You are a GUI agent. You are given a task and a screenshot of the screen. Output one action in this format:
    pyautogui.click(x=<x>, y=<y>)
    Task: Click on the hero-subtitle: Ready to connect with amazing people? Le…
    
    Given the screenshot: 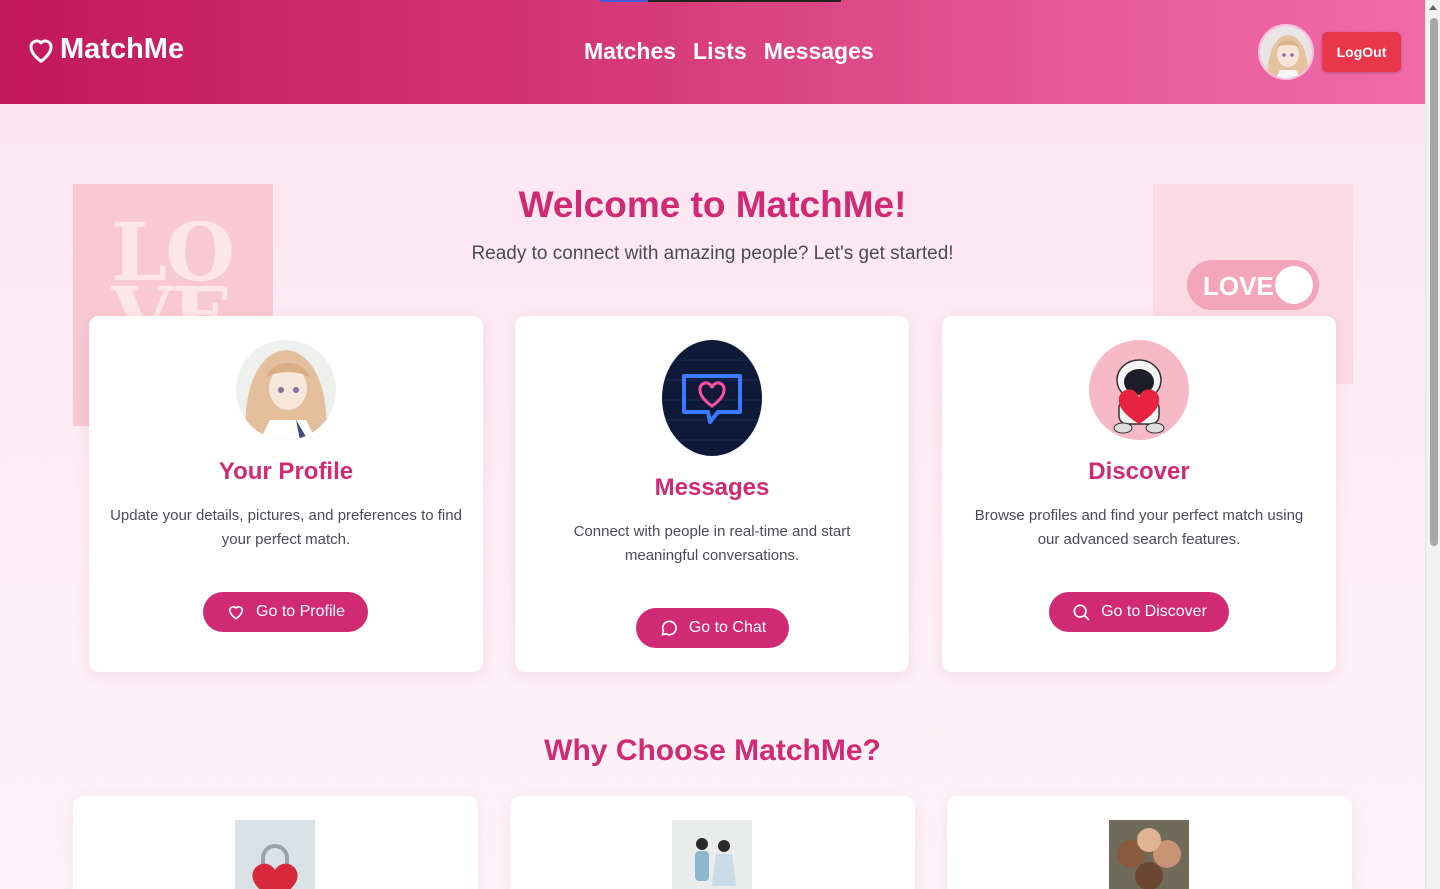 What is the action you would take?
    pyautogui.click(x=712, y=253)
    